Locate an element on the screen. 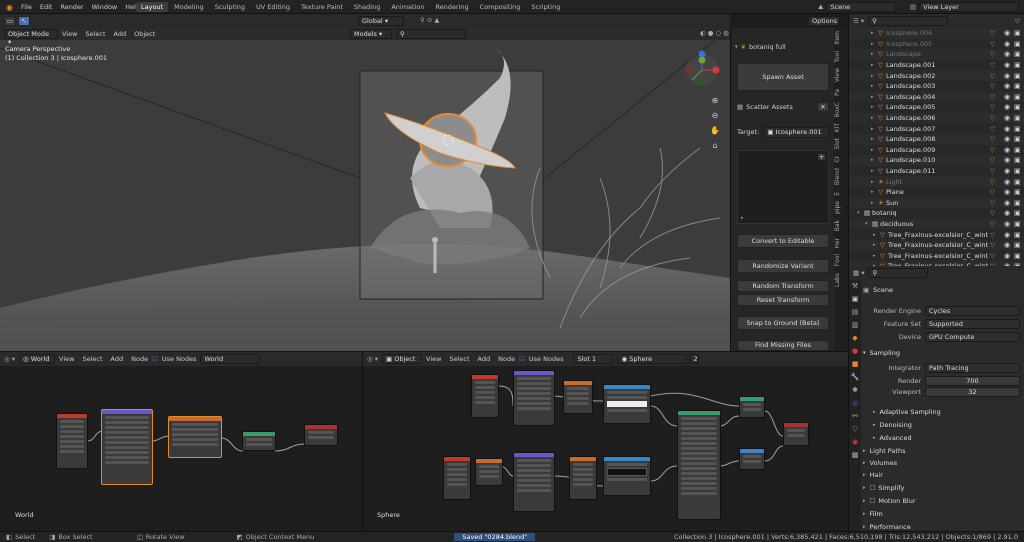 This screenshot has width=1024, height=542. world-tab-icon: ● is located at coordinates (855, 351).